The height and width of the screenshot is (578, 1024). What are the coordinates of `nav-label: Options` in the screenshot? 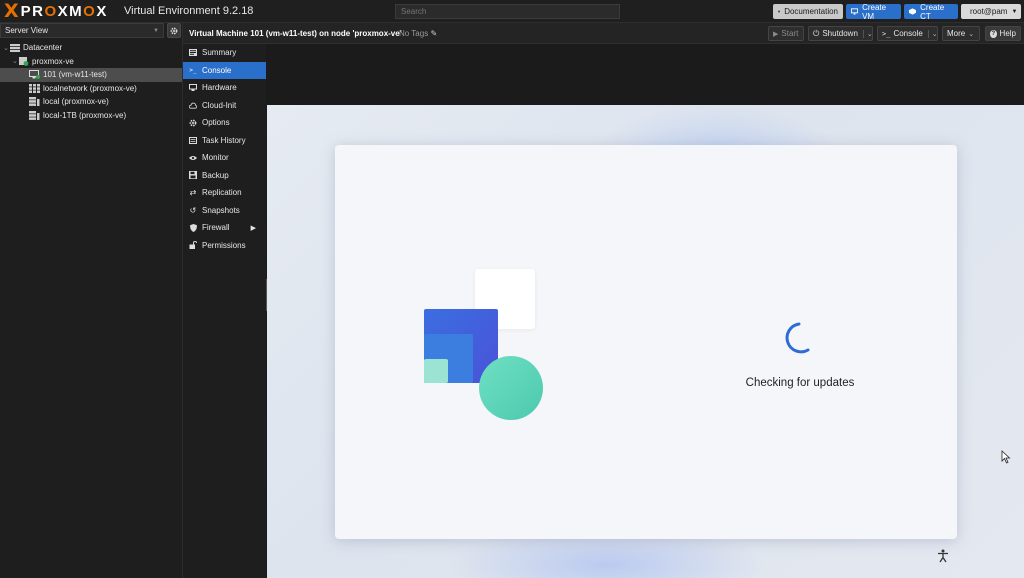 It's located at (216, 123).